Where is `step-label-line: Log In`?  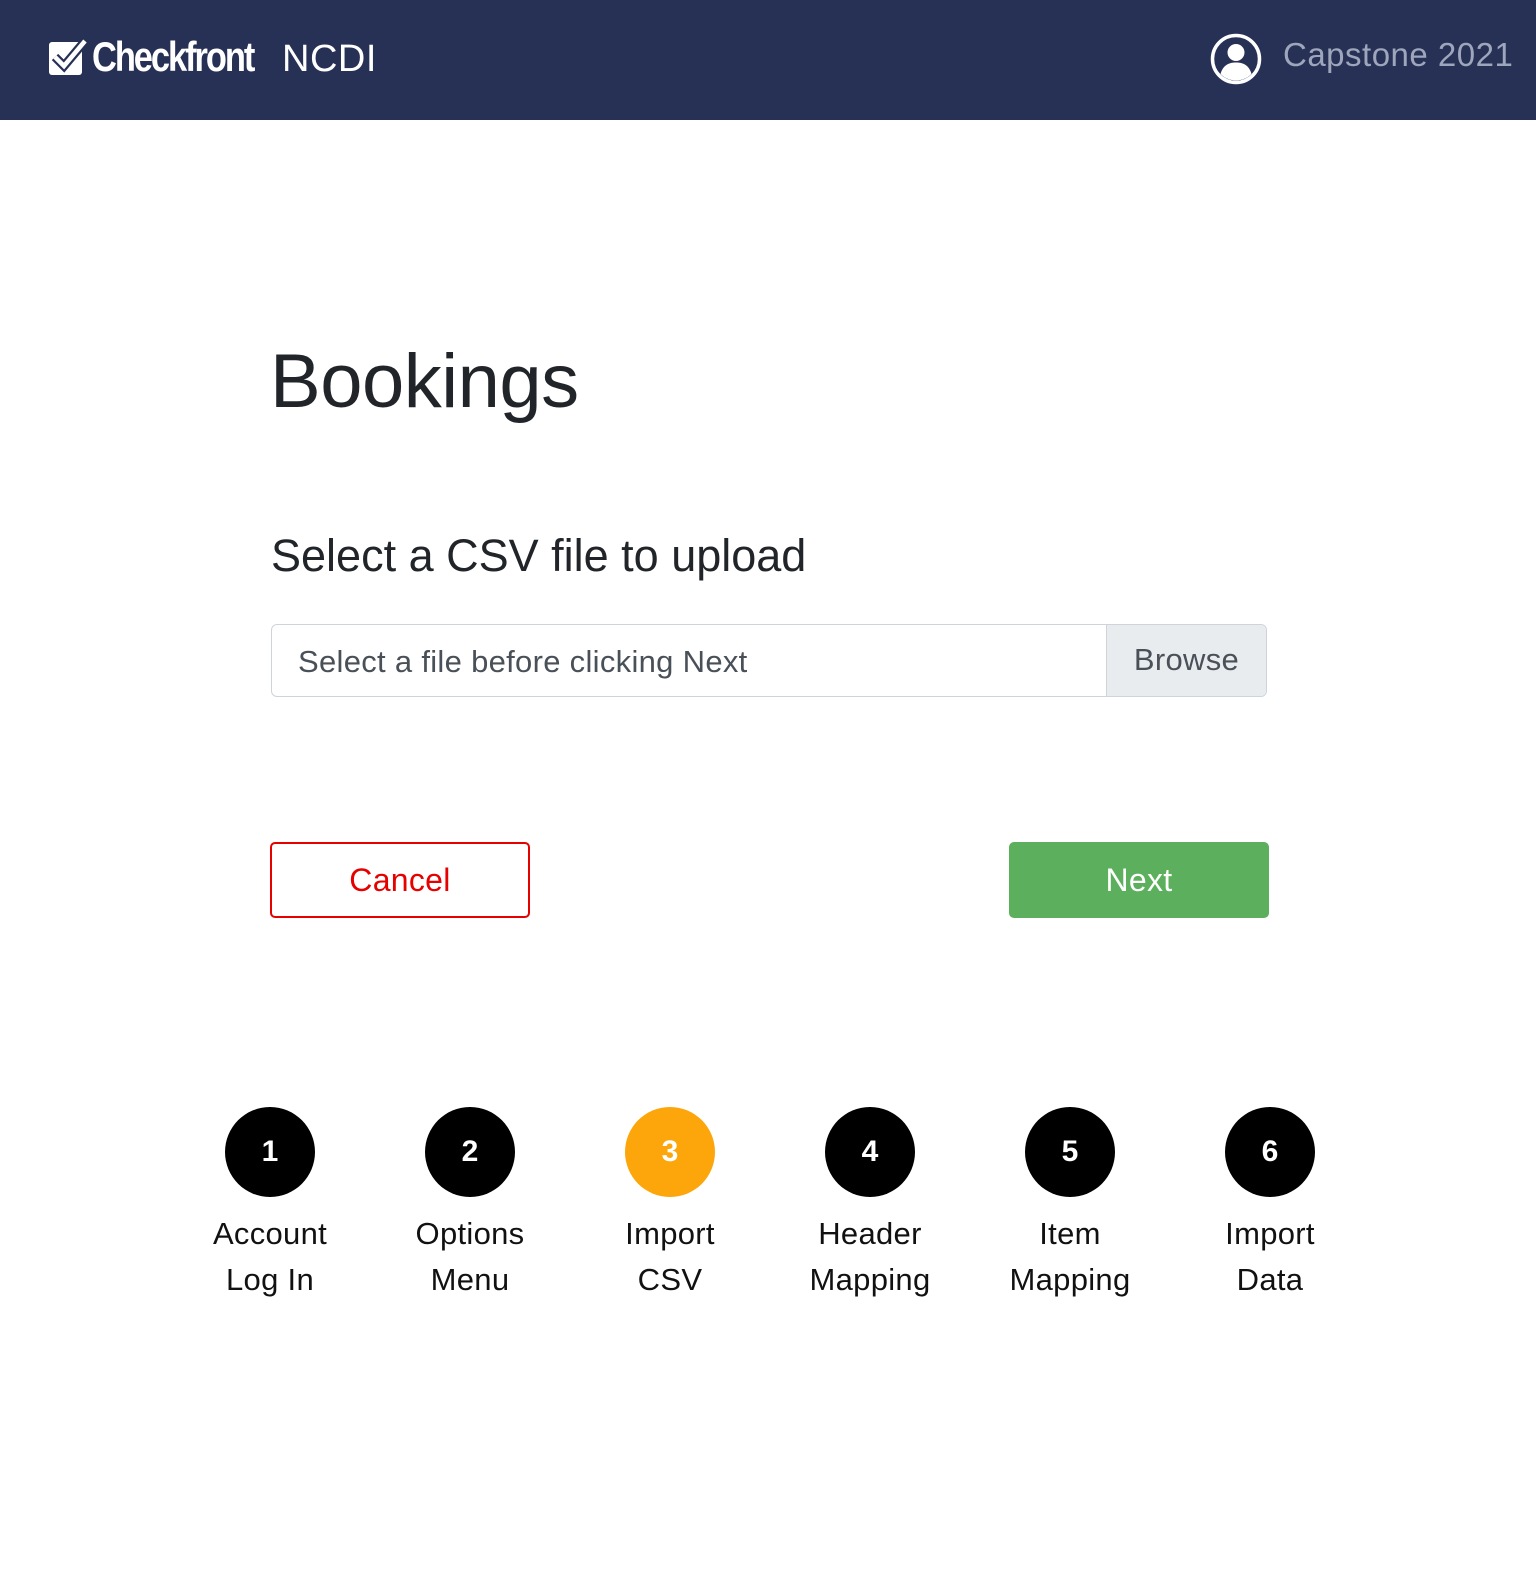
step-label-line: Log In is located at coordinates (270, 1279).